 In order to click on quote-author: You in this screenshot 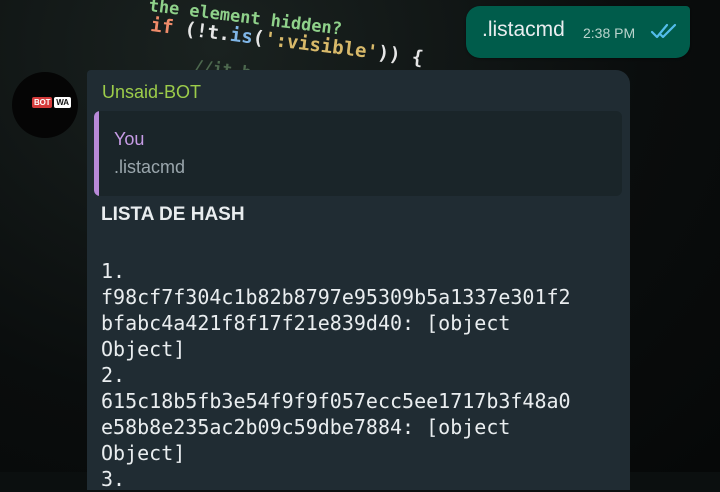, I will do `click(129, 139)`.